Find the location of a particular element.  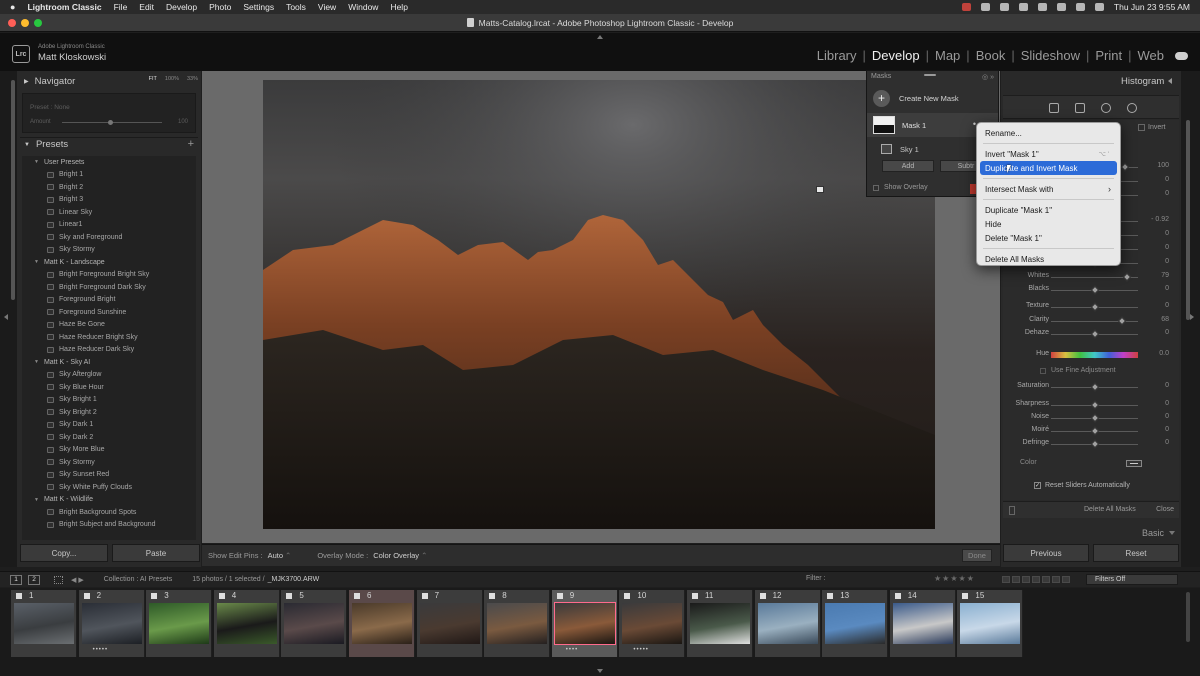

close-masks-button: Close is located at coordinates (1165, 509).